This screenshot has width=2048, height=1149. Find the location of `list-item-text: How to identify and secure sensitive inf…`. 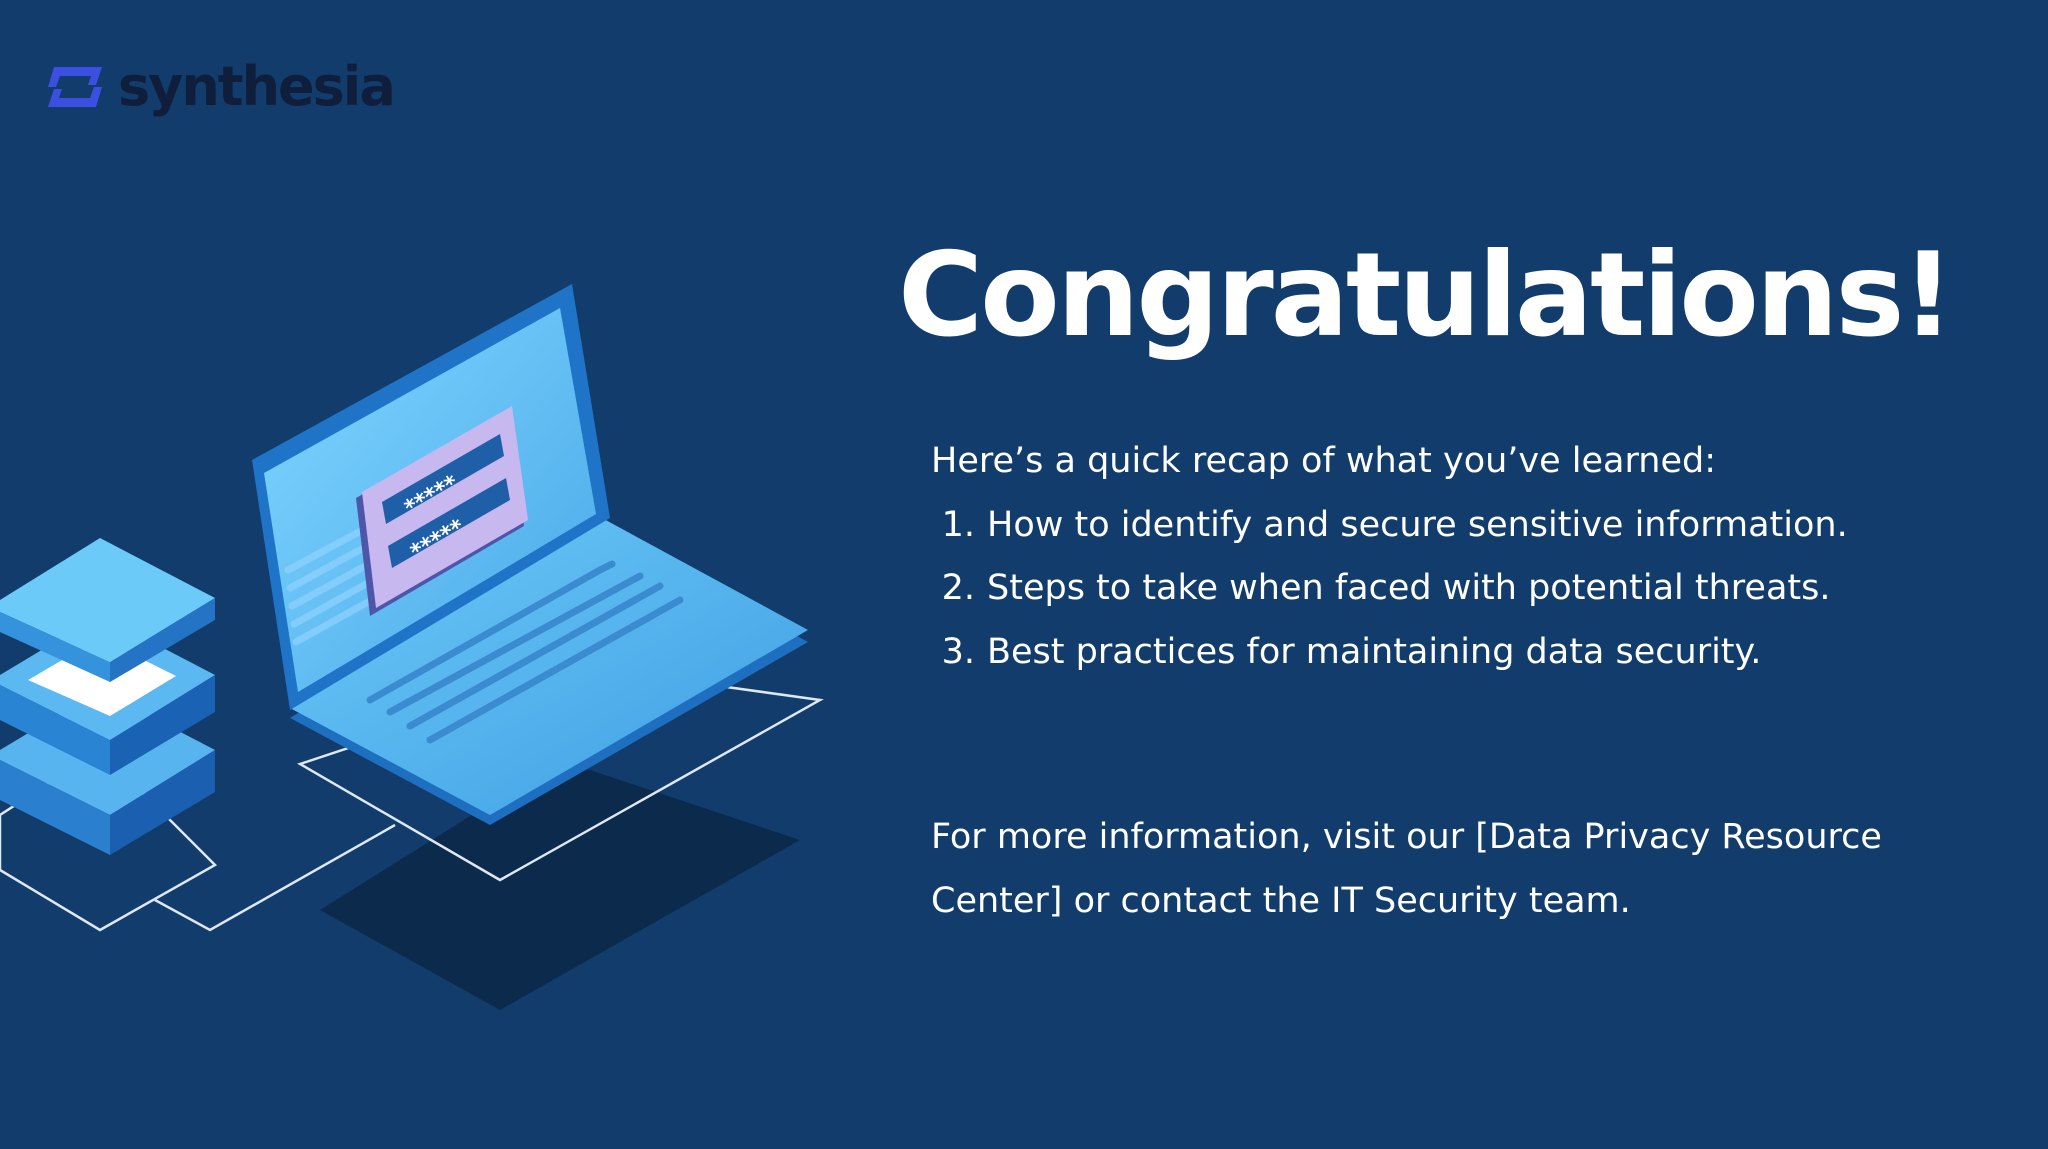

list-item-text: How to identify and secure sensitive inf… is located at coordinates (1417, 524).